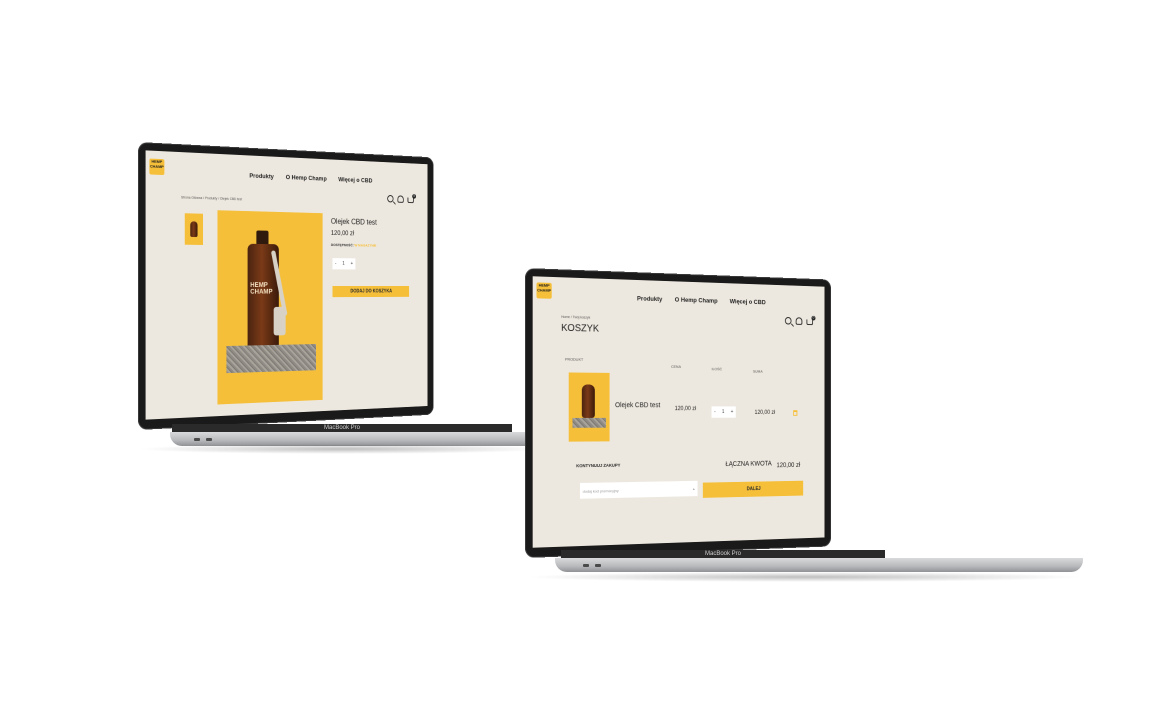  Describe the element at coordinates (576, 317) in the screenshot. I see `breadcrumb: Home / Twój koszyk` at that location.